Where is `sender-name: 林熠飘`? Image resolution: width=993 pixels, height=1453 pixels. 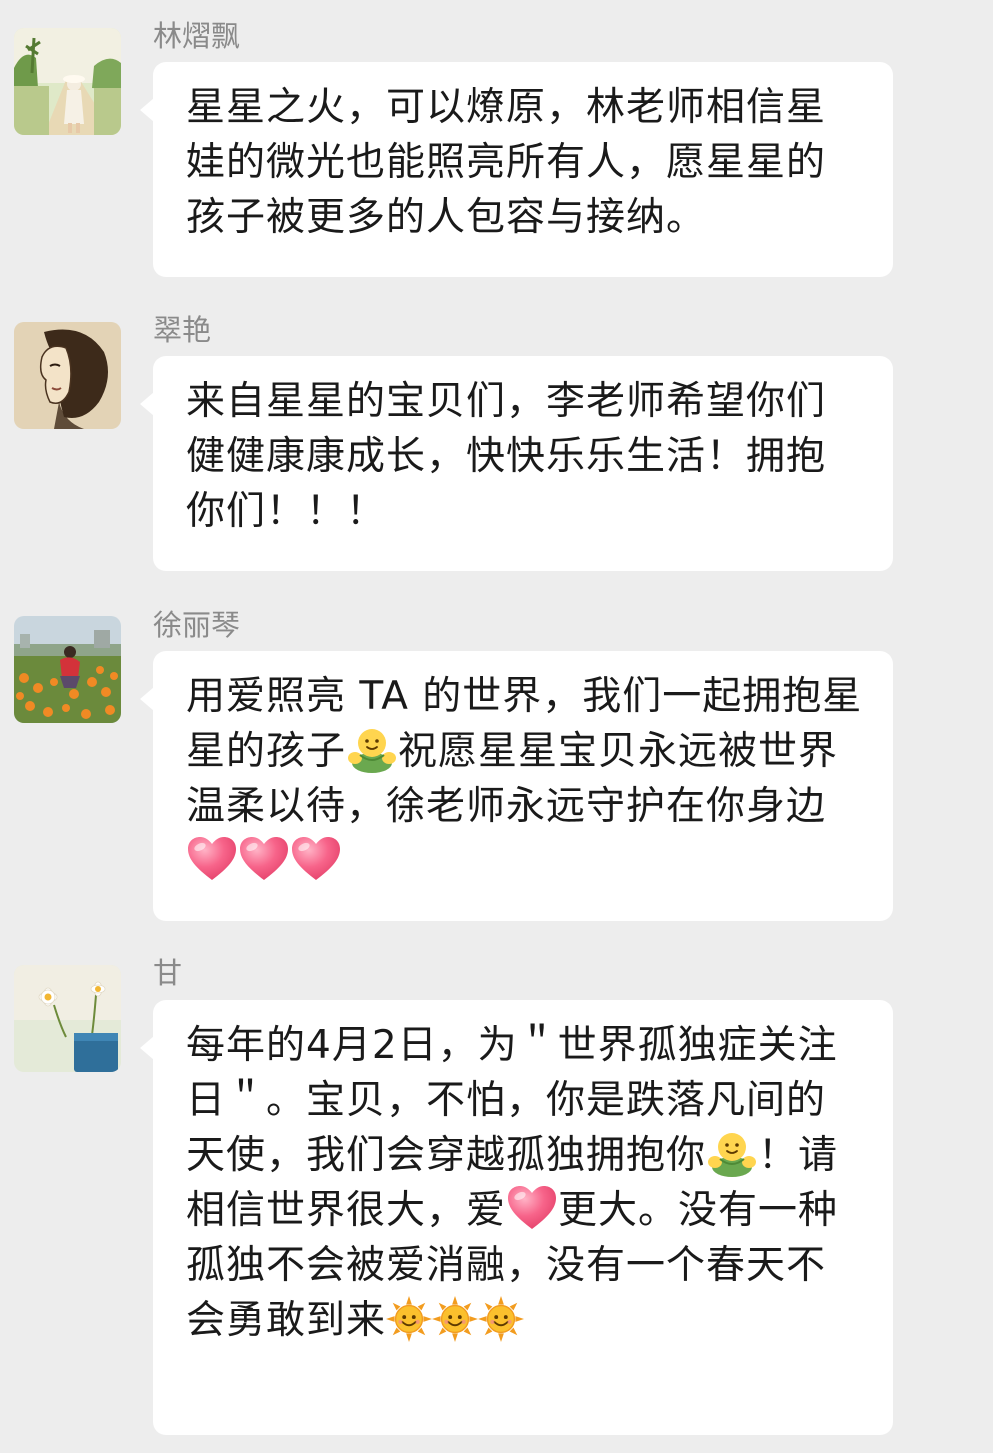 sender-name: 林熠飘 is located at coordinates (196, 36).